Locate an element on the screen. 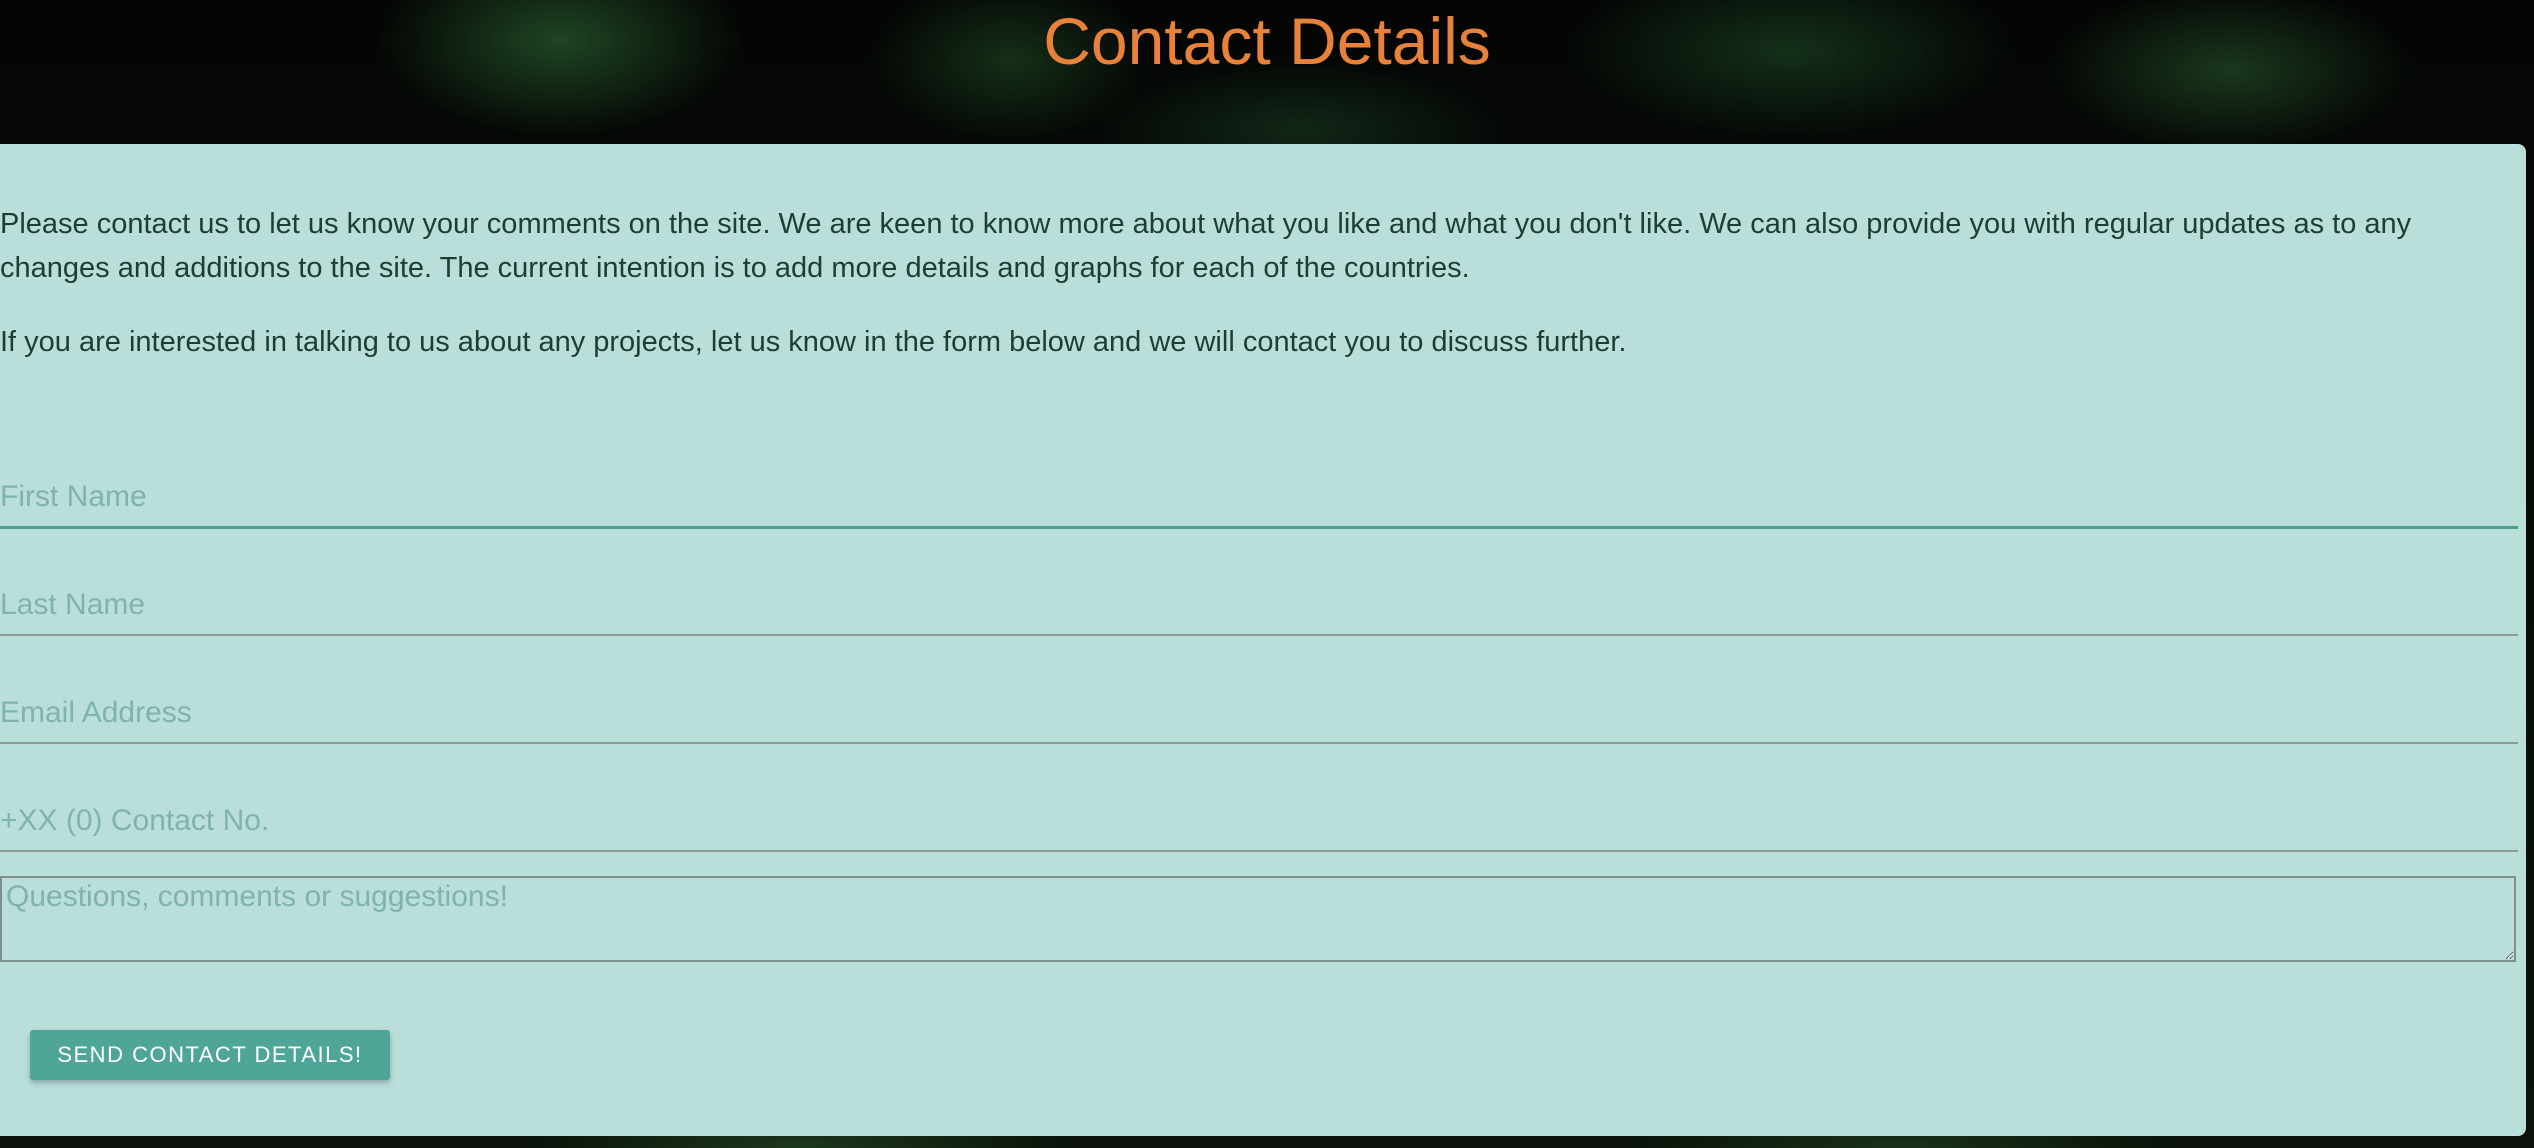 The image size is (2534, 1148). send-contact-details-button: SEND CONTACT DETAILS! is located at coordinates (210, 1055).